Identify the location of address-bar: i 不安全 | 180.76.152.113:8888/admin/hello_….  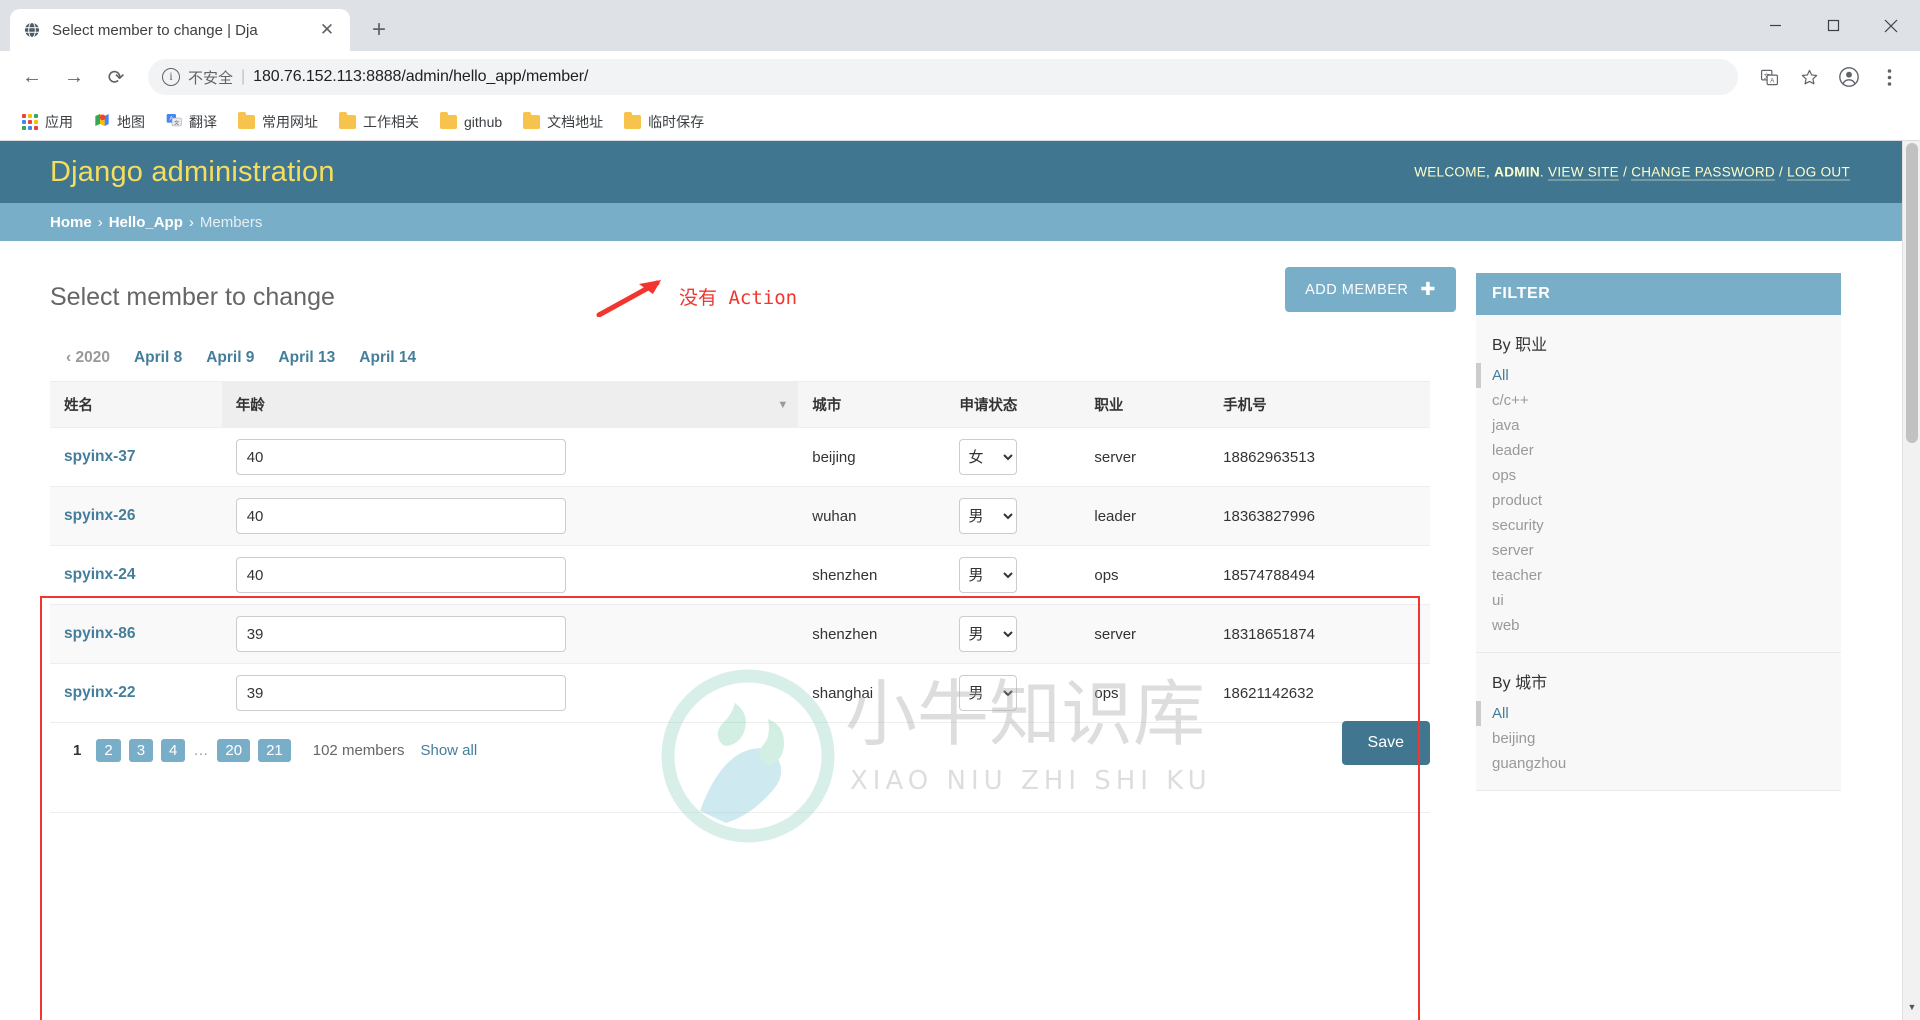
(943, 77).